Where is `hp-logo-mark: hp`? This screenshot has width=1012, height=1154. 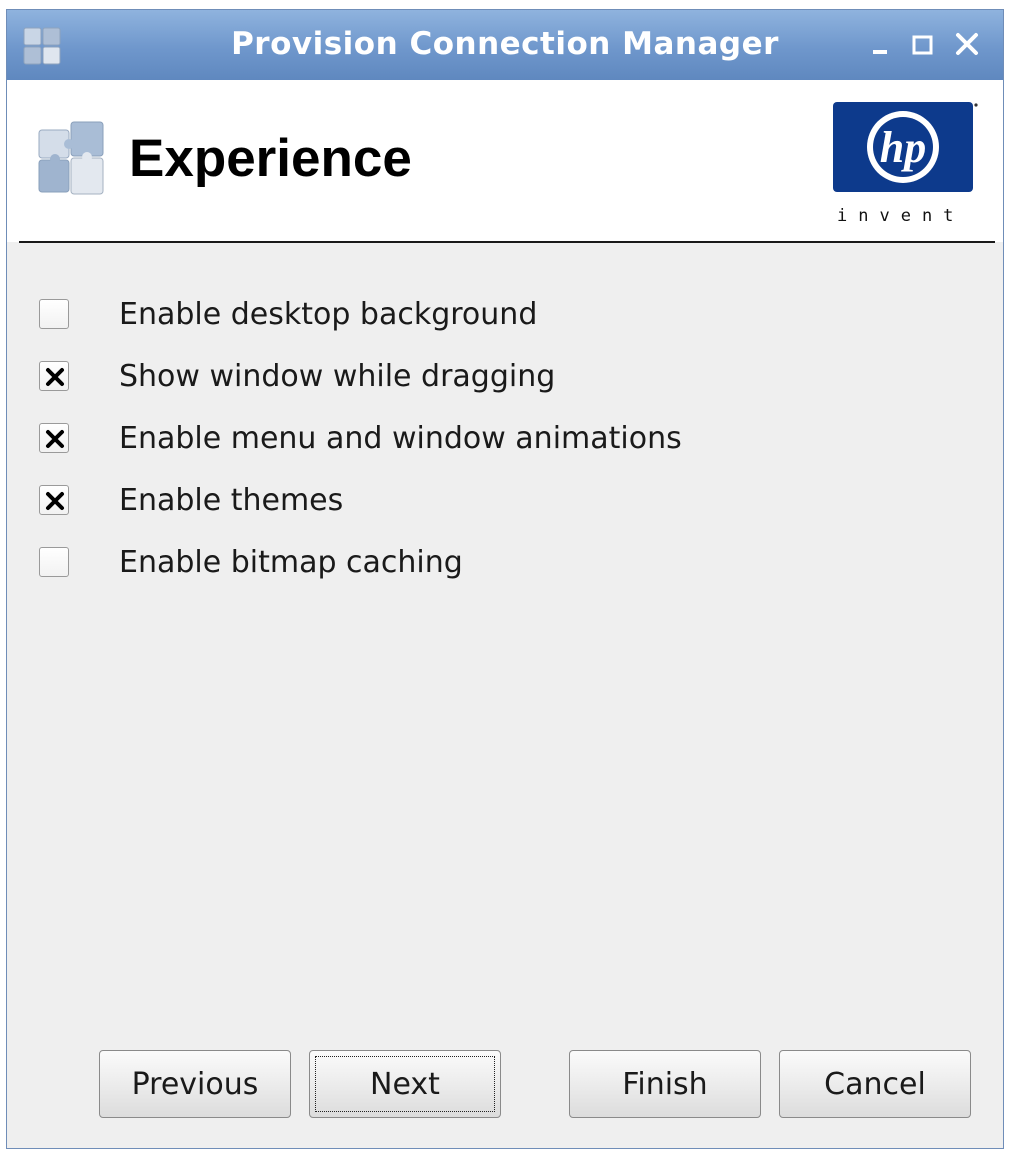
hp-logo-mark: hp is located at coordinates (903, 147).